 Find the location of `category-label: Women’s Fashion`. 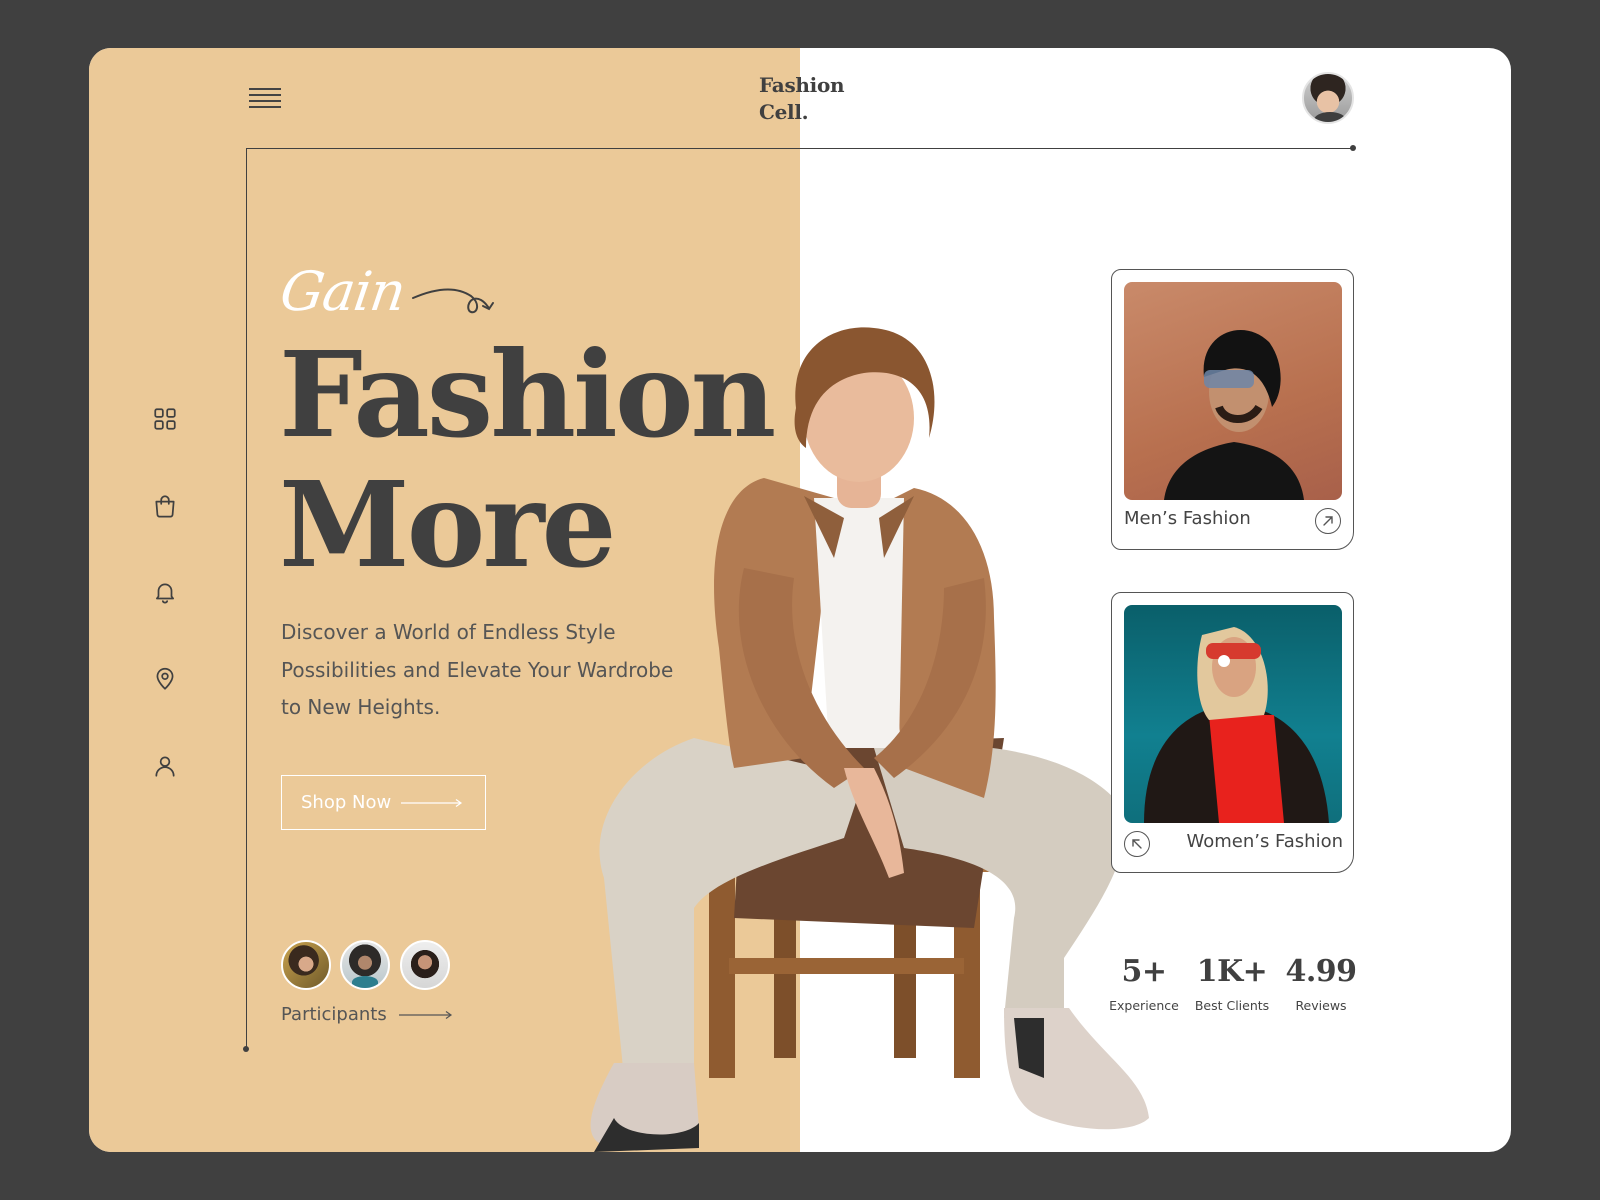

category-label: Women’s Fashion is located at coordinates (1264, 841).